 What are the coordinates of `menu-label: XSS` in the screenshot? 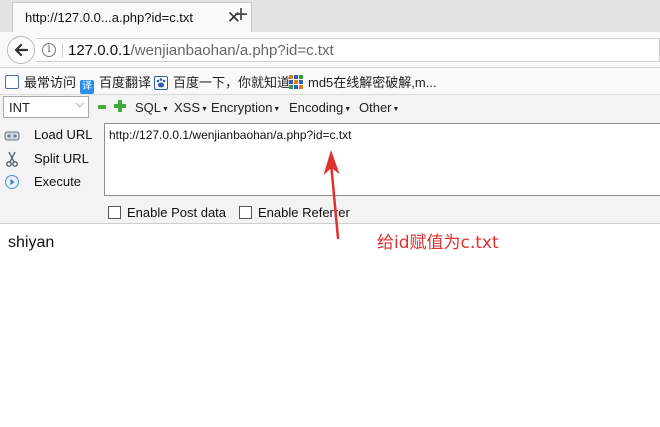 It's located at (187, 107).